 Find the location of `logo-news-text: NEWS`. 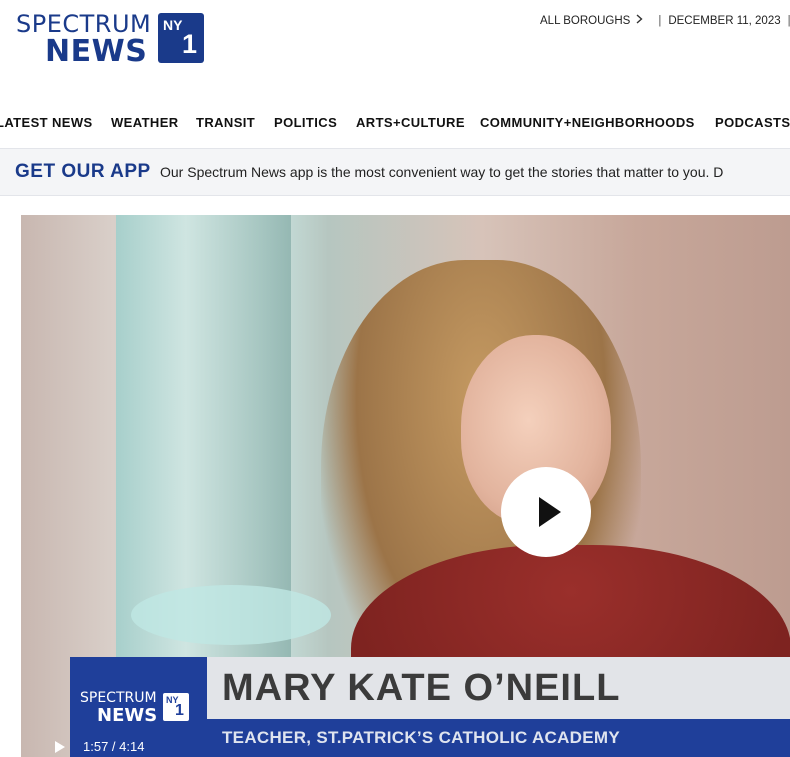

logo-news-text: NEWS is located at coordinates (96, 51).